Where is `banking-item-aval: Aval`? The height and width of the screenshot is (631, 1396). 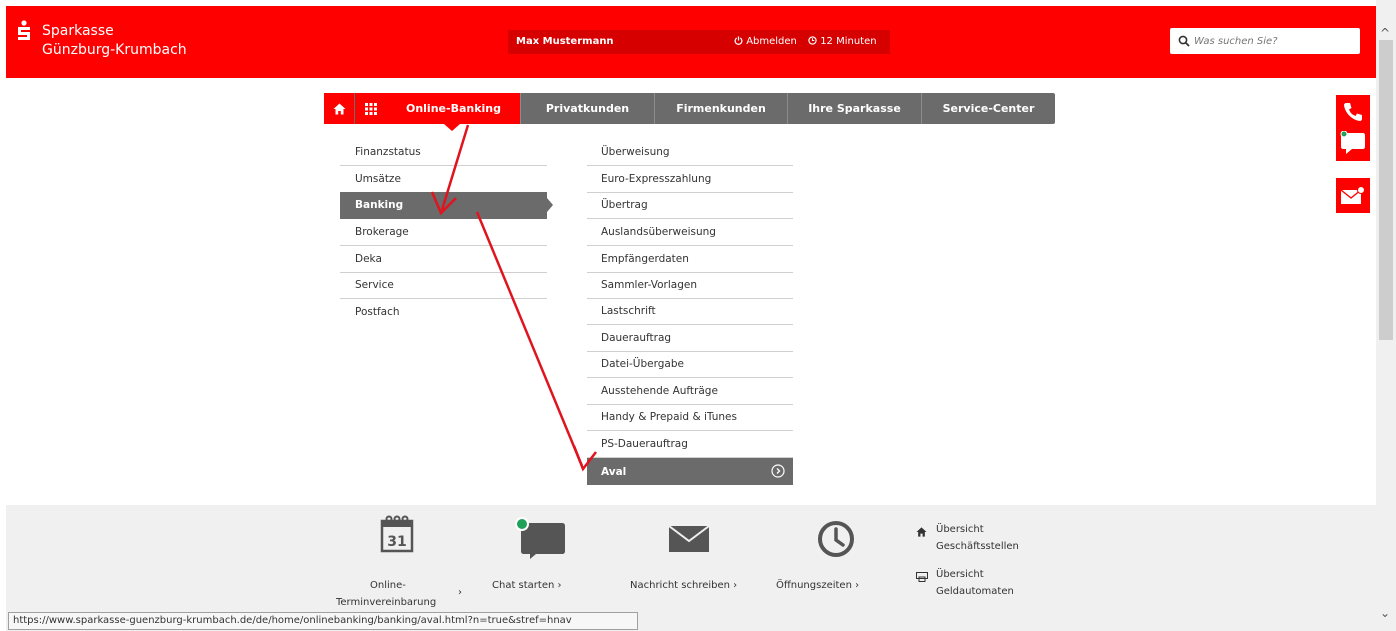
banking-item-aval: Aval is located at coordinates (690, 471).